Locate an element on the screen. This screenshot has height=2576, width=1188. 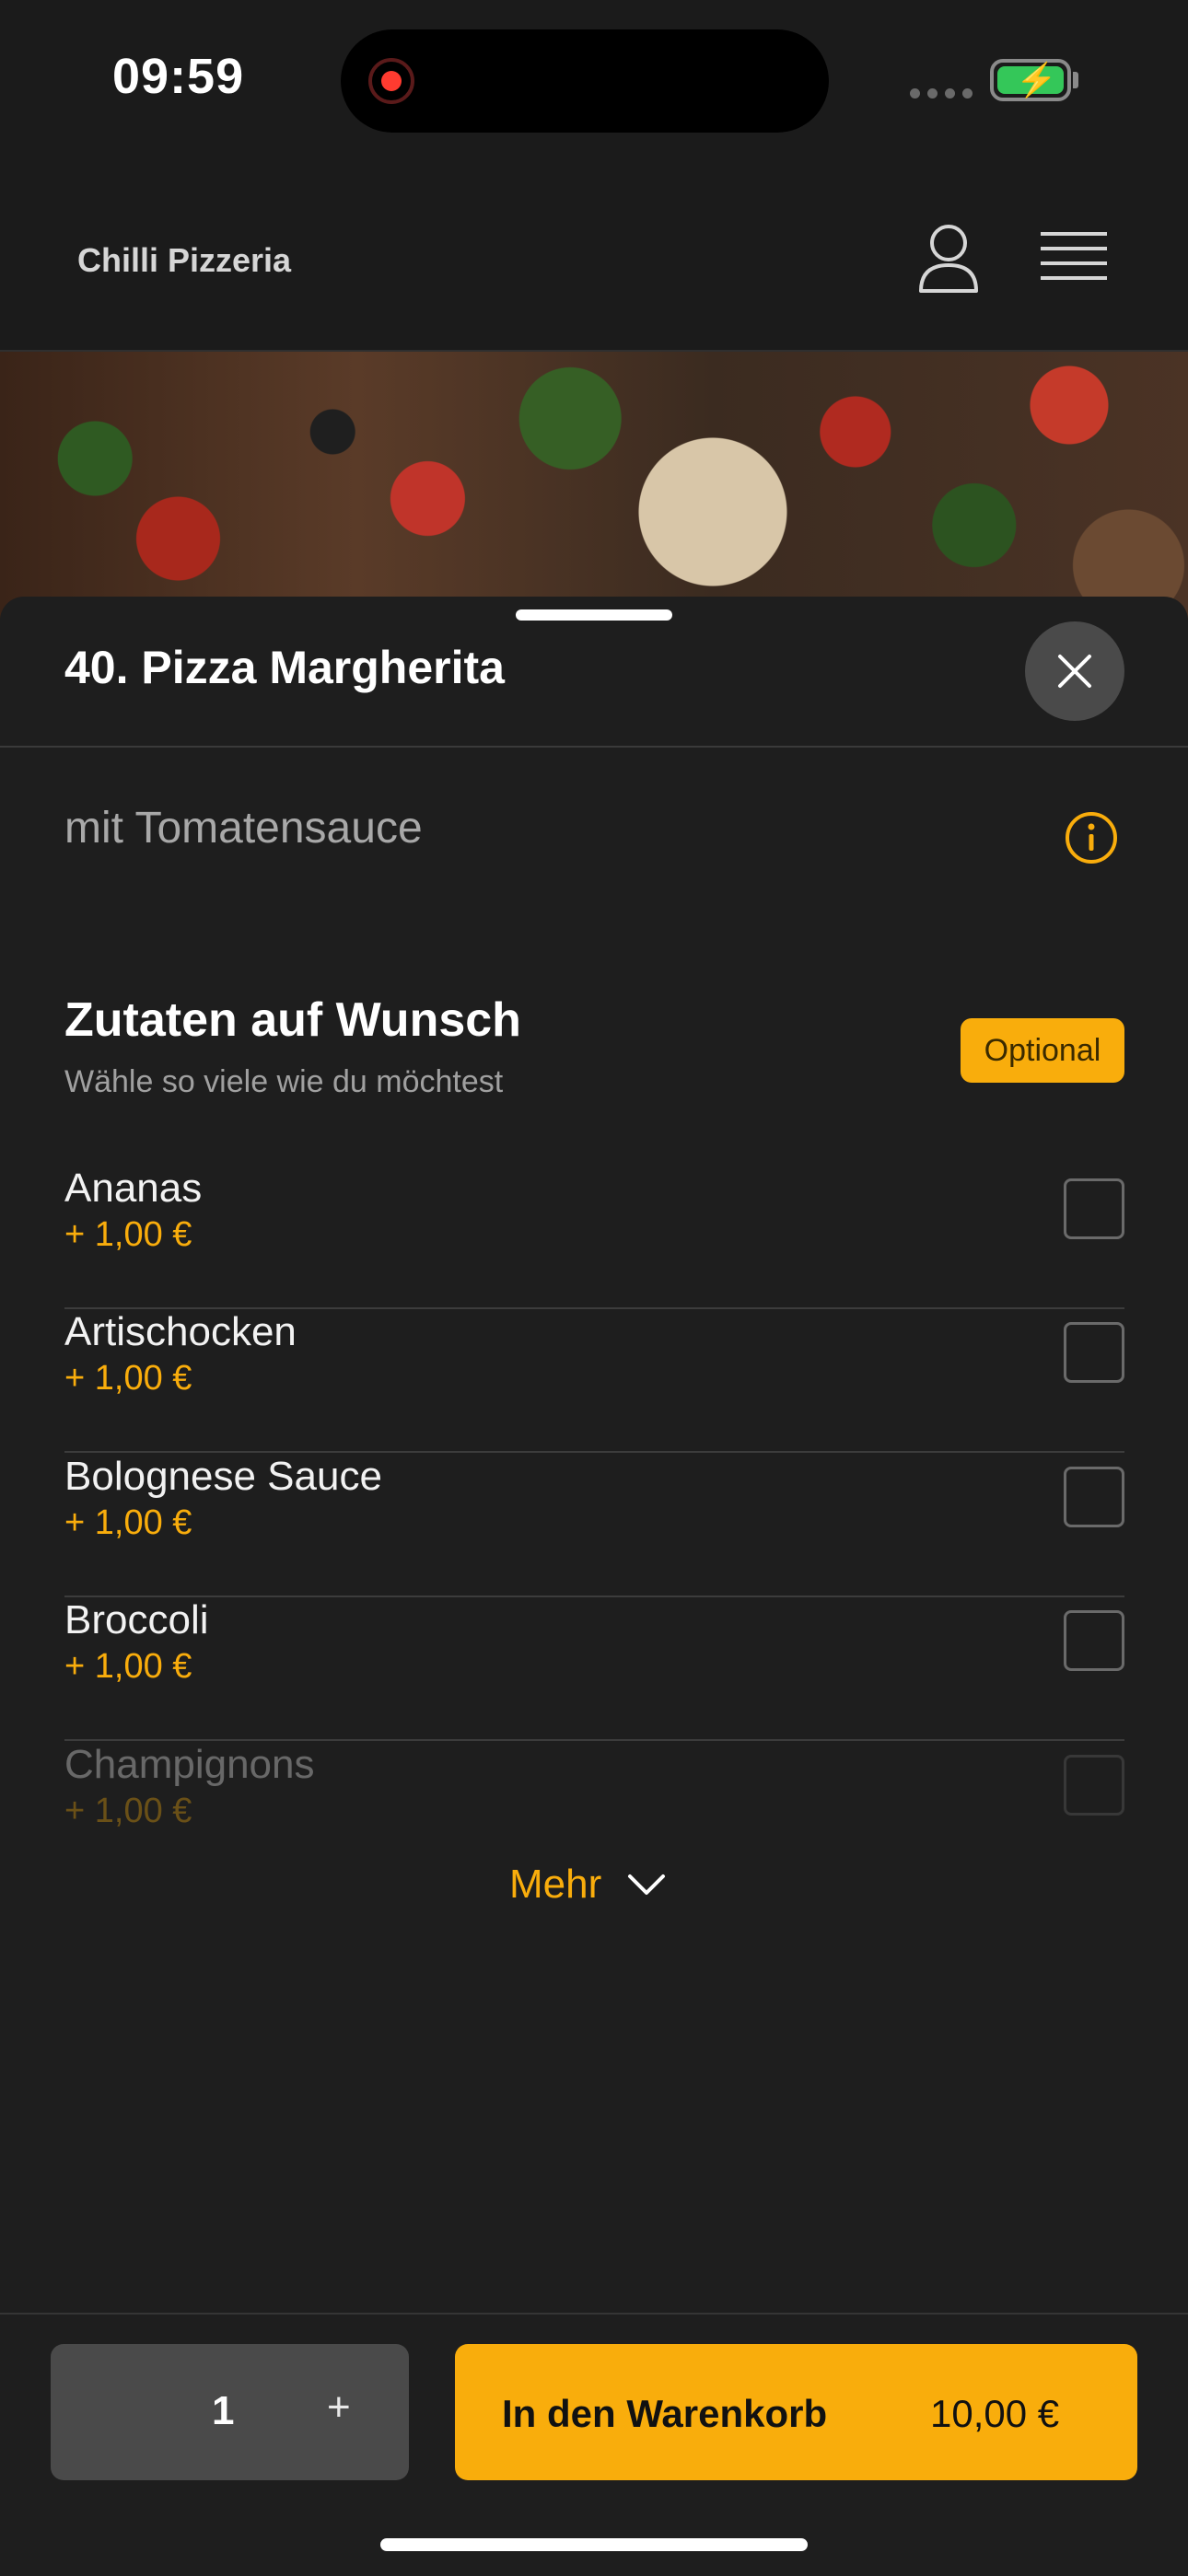
home-indicator is located at coordinates (594, 2544).